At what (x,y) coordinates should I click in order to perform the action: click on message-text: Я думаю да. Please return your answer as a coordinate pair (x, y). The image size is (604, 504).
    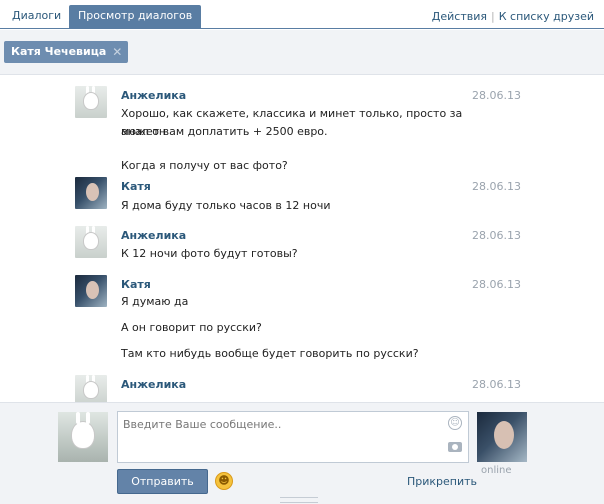
    Looking at the image, I should click on (155, 301).